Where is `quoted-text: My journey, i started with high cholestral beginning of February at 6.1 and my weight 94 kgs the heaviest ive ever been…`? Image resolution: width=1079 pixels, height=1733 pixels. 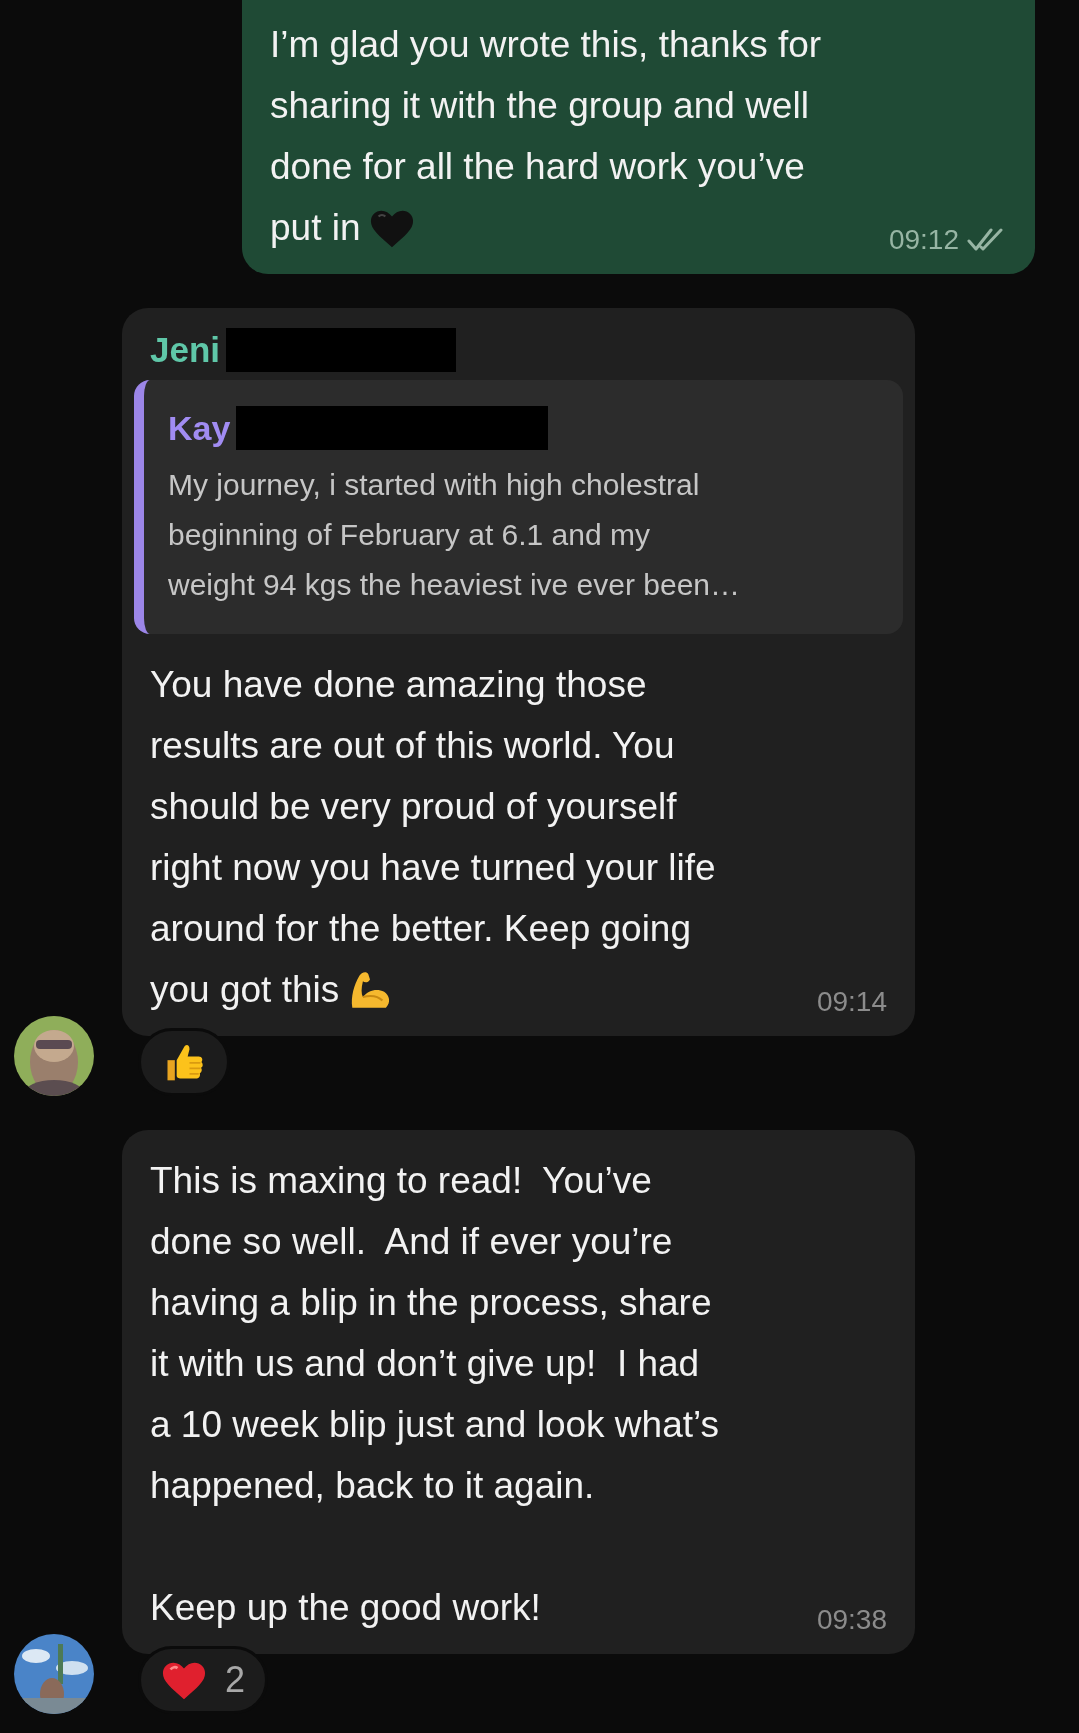 quoted-text: My journey, i started with high cholestral beginning of February at 6.1 and my weight 94 kgs the heaviest ive ever been… is located at coordinates (454, 535).